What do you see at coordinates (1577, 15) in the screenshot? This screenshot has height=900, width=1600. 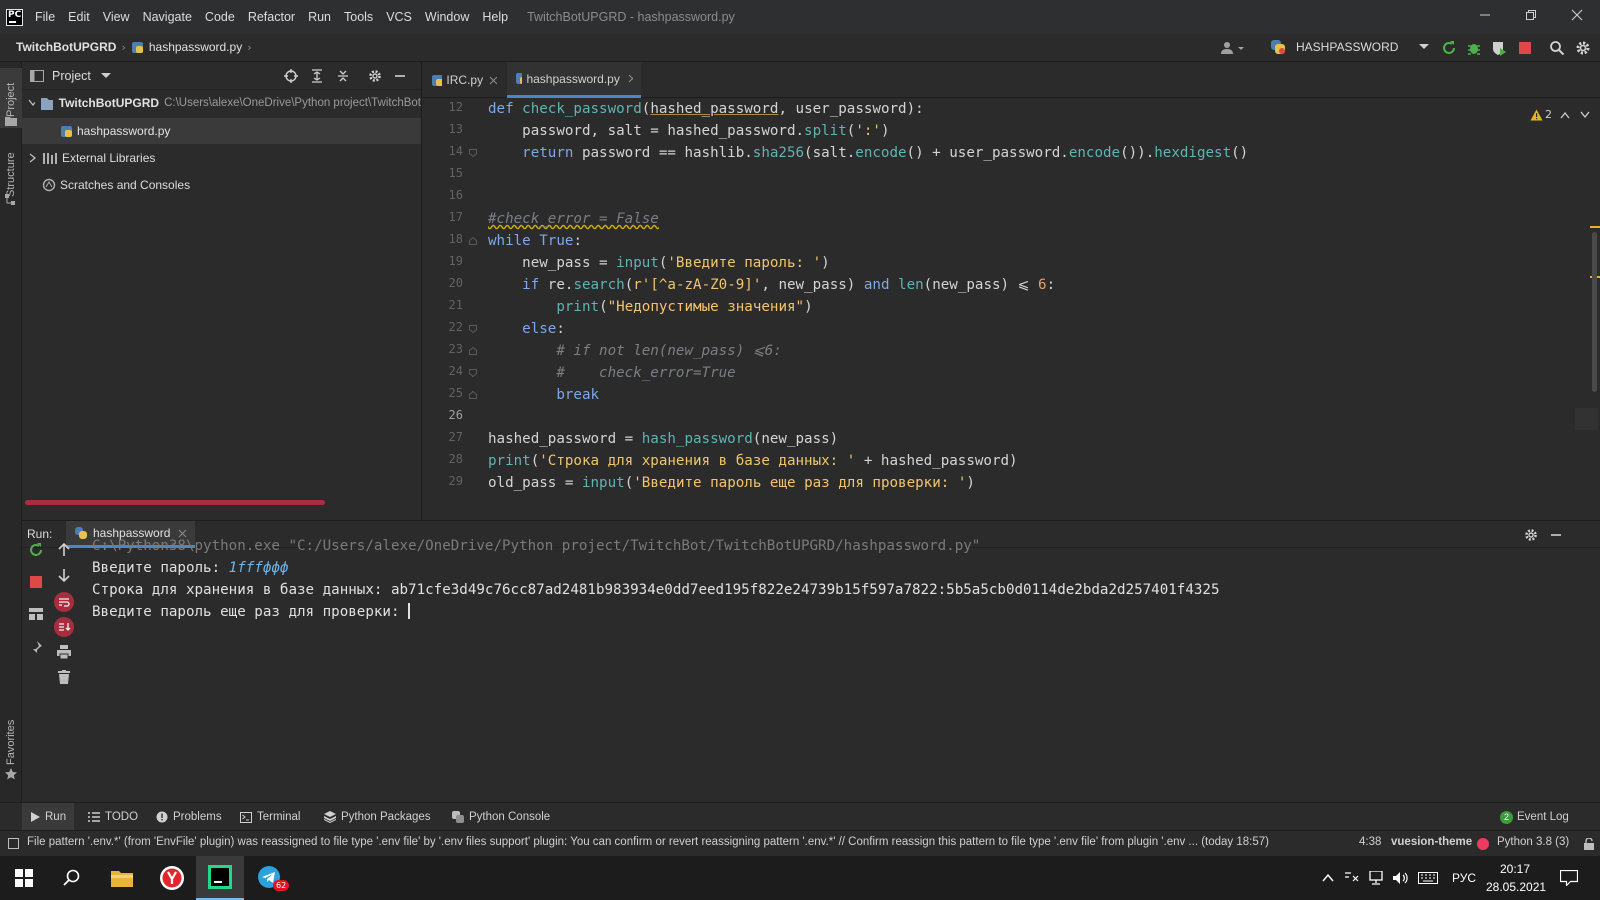 I see `close-window-button` at bounding box center [1577, 15].